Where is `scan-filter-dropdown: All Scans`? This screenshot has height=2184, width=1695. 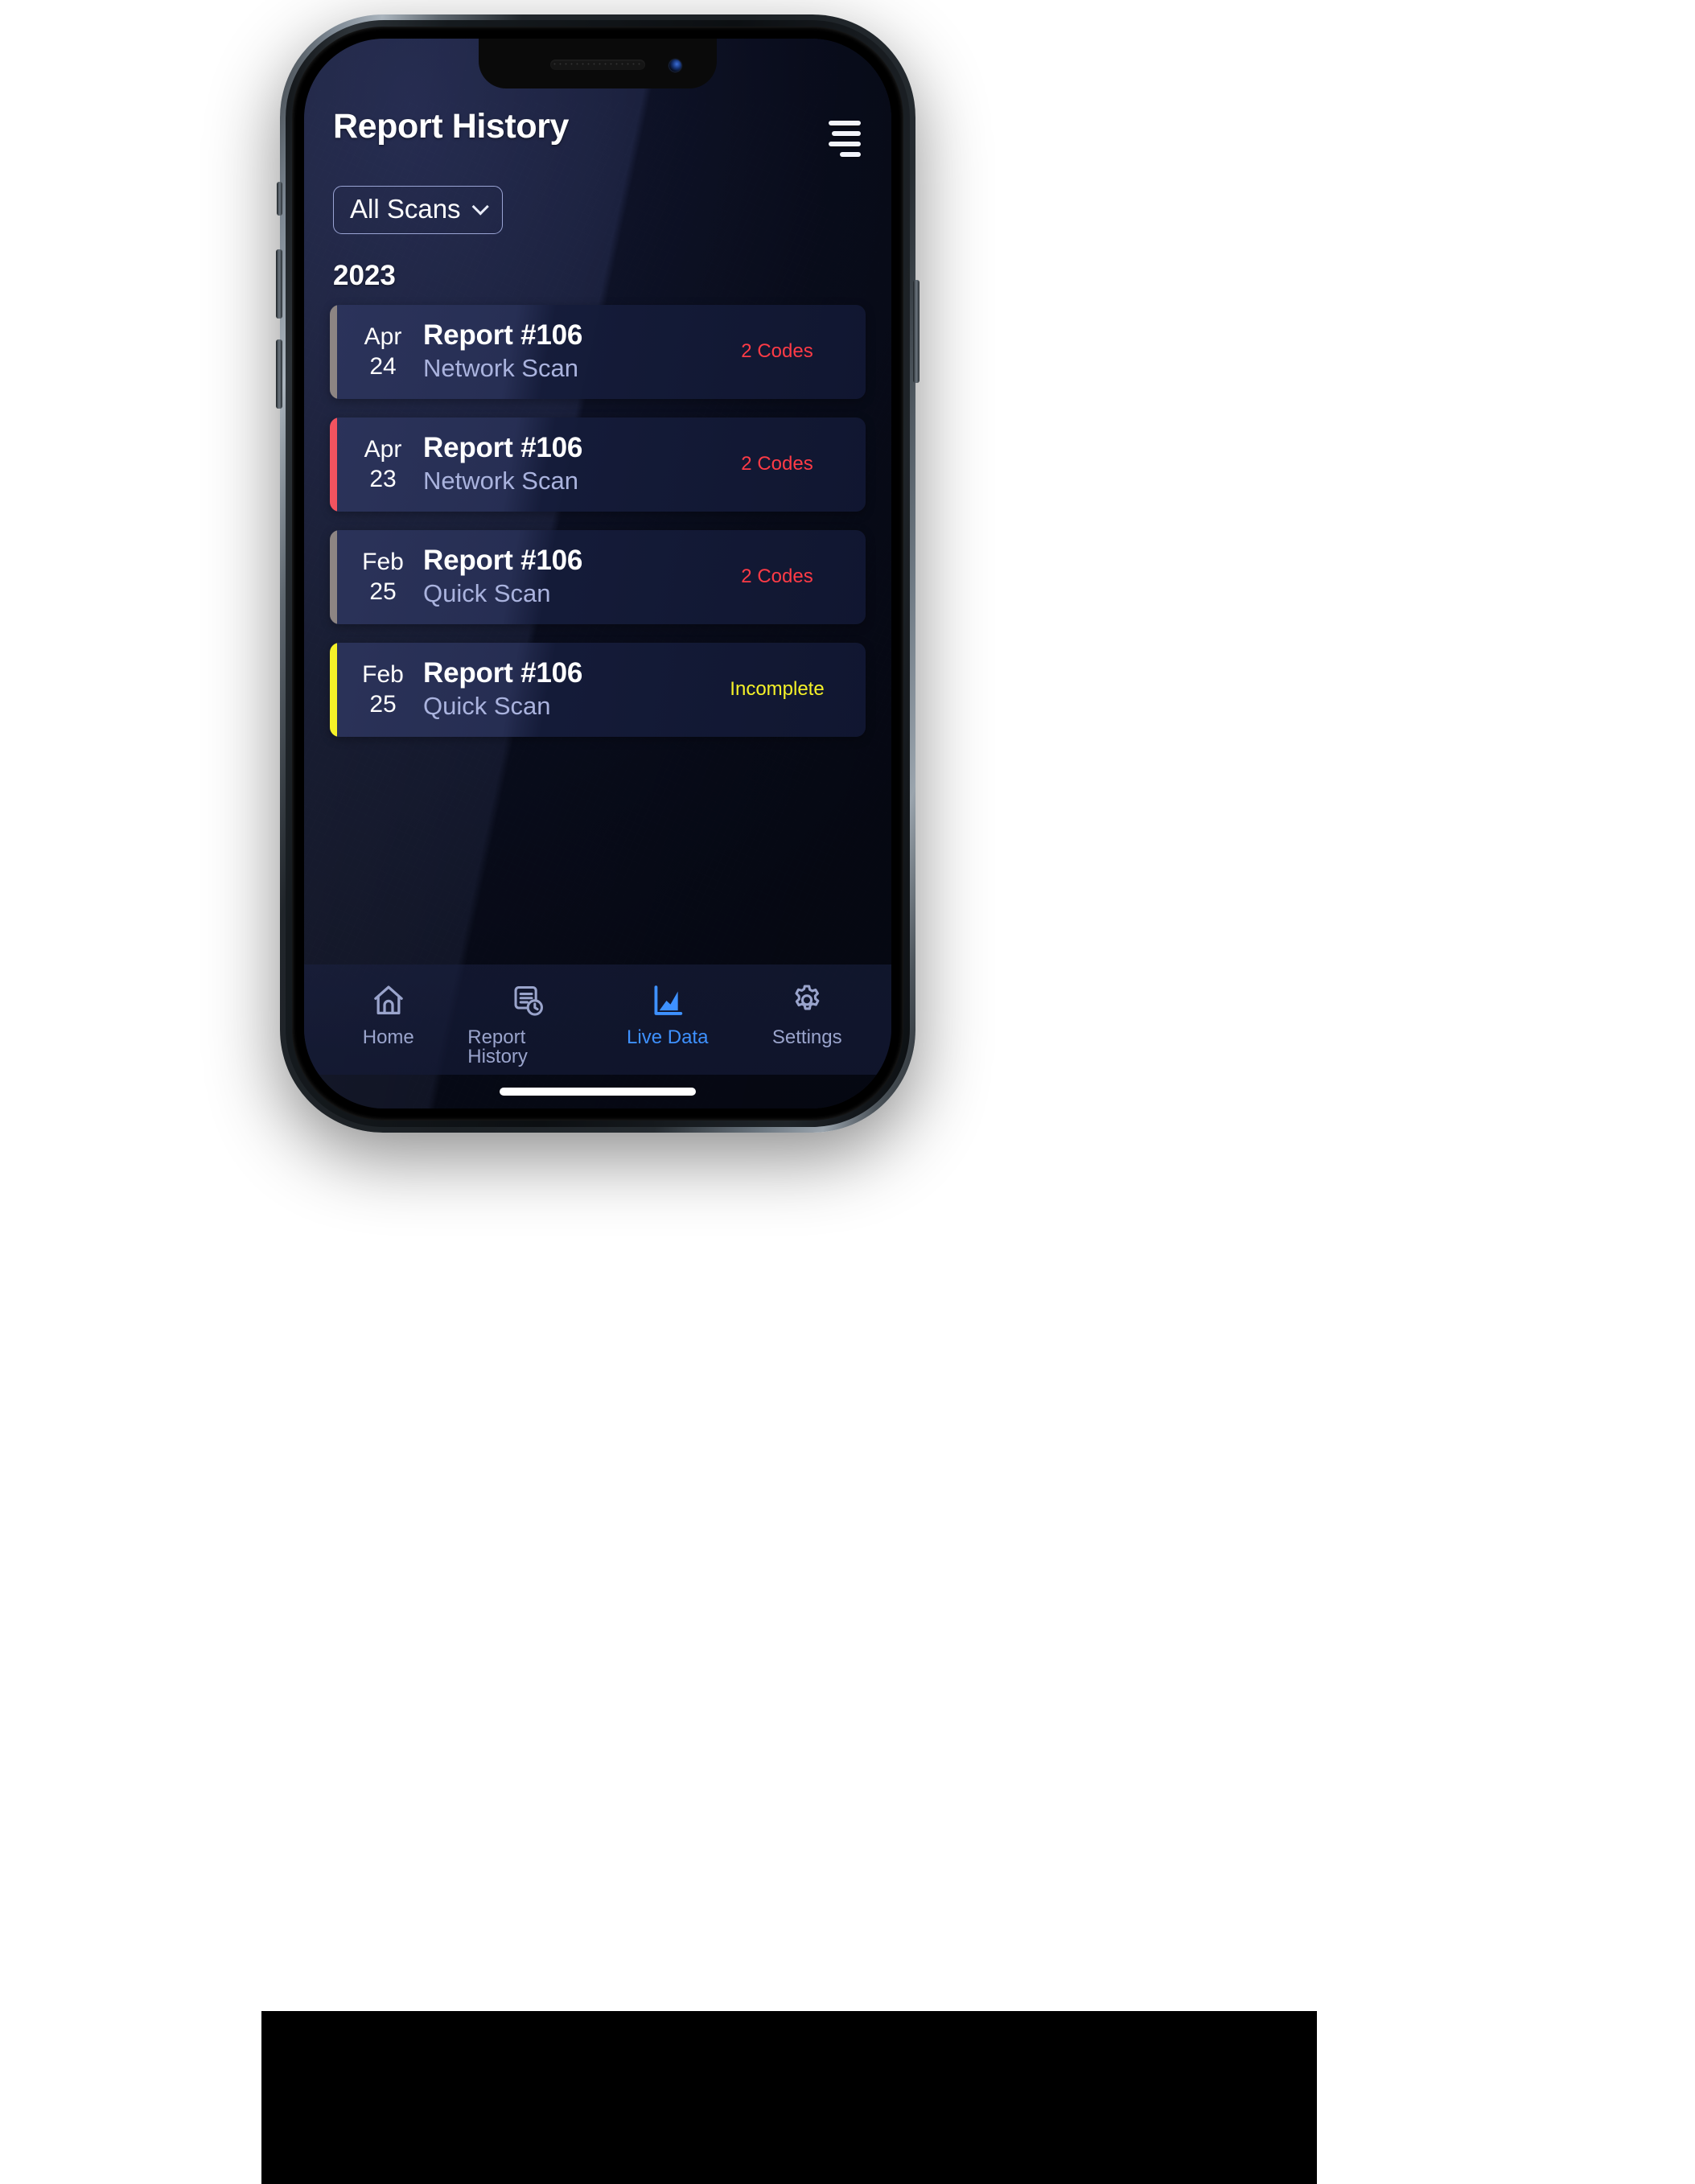
scan-filter-dropdown: All Scans is located at coordinates (418, 210).